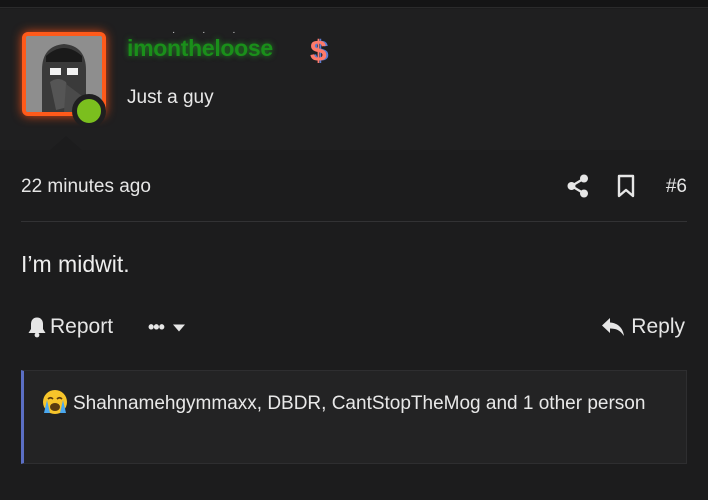 This screenshot has width=708, height=500. I want to click on header-pointer, so click(66, 143).